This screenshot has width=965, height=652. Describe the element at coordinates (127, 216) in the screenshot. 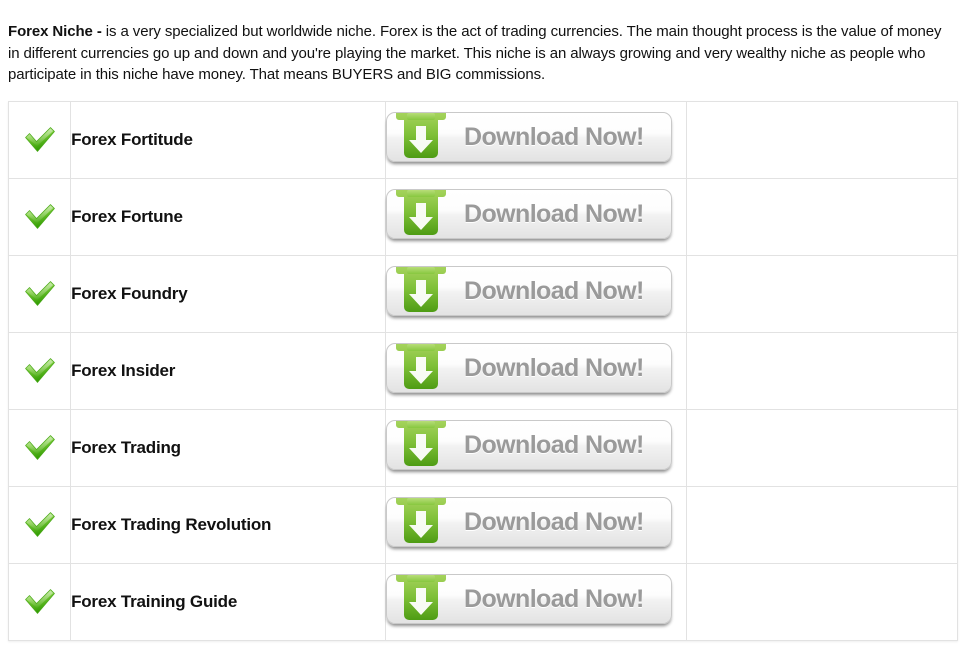

I see `product-title: Forex Fortune` at that location.